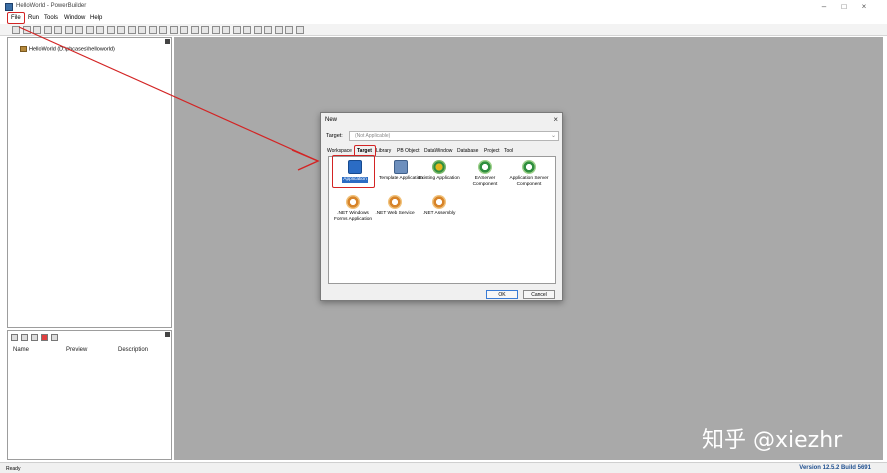 The height and width of the screenshot is (473, 887). Describe the element at coordinates (443, 7) in the screenshot. I see `title-bar: HelloWorld - PowerBuilder – □ ×` at that location.